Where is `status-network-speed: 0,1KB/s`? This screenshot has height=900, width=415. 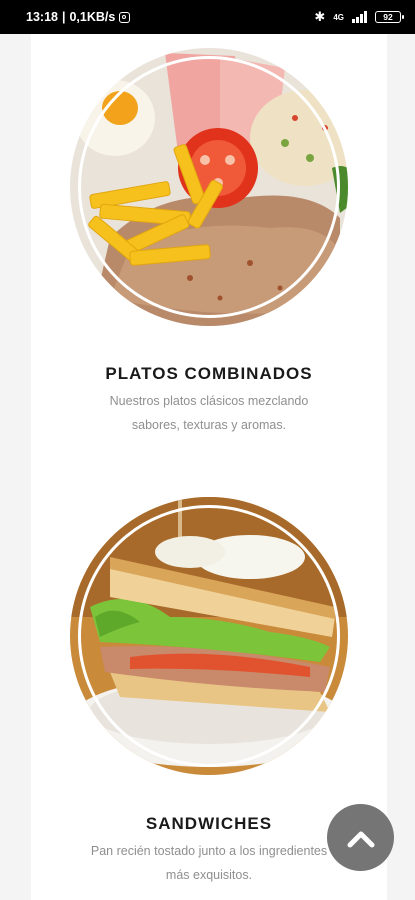 status-network-speed: 0,1KB/s is located at coordinates (92, 17).